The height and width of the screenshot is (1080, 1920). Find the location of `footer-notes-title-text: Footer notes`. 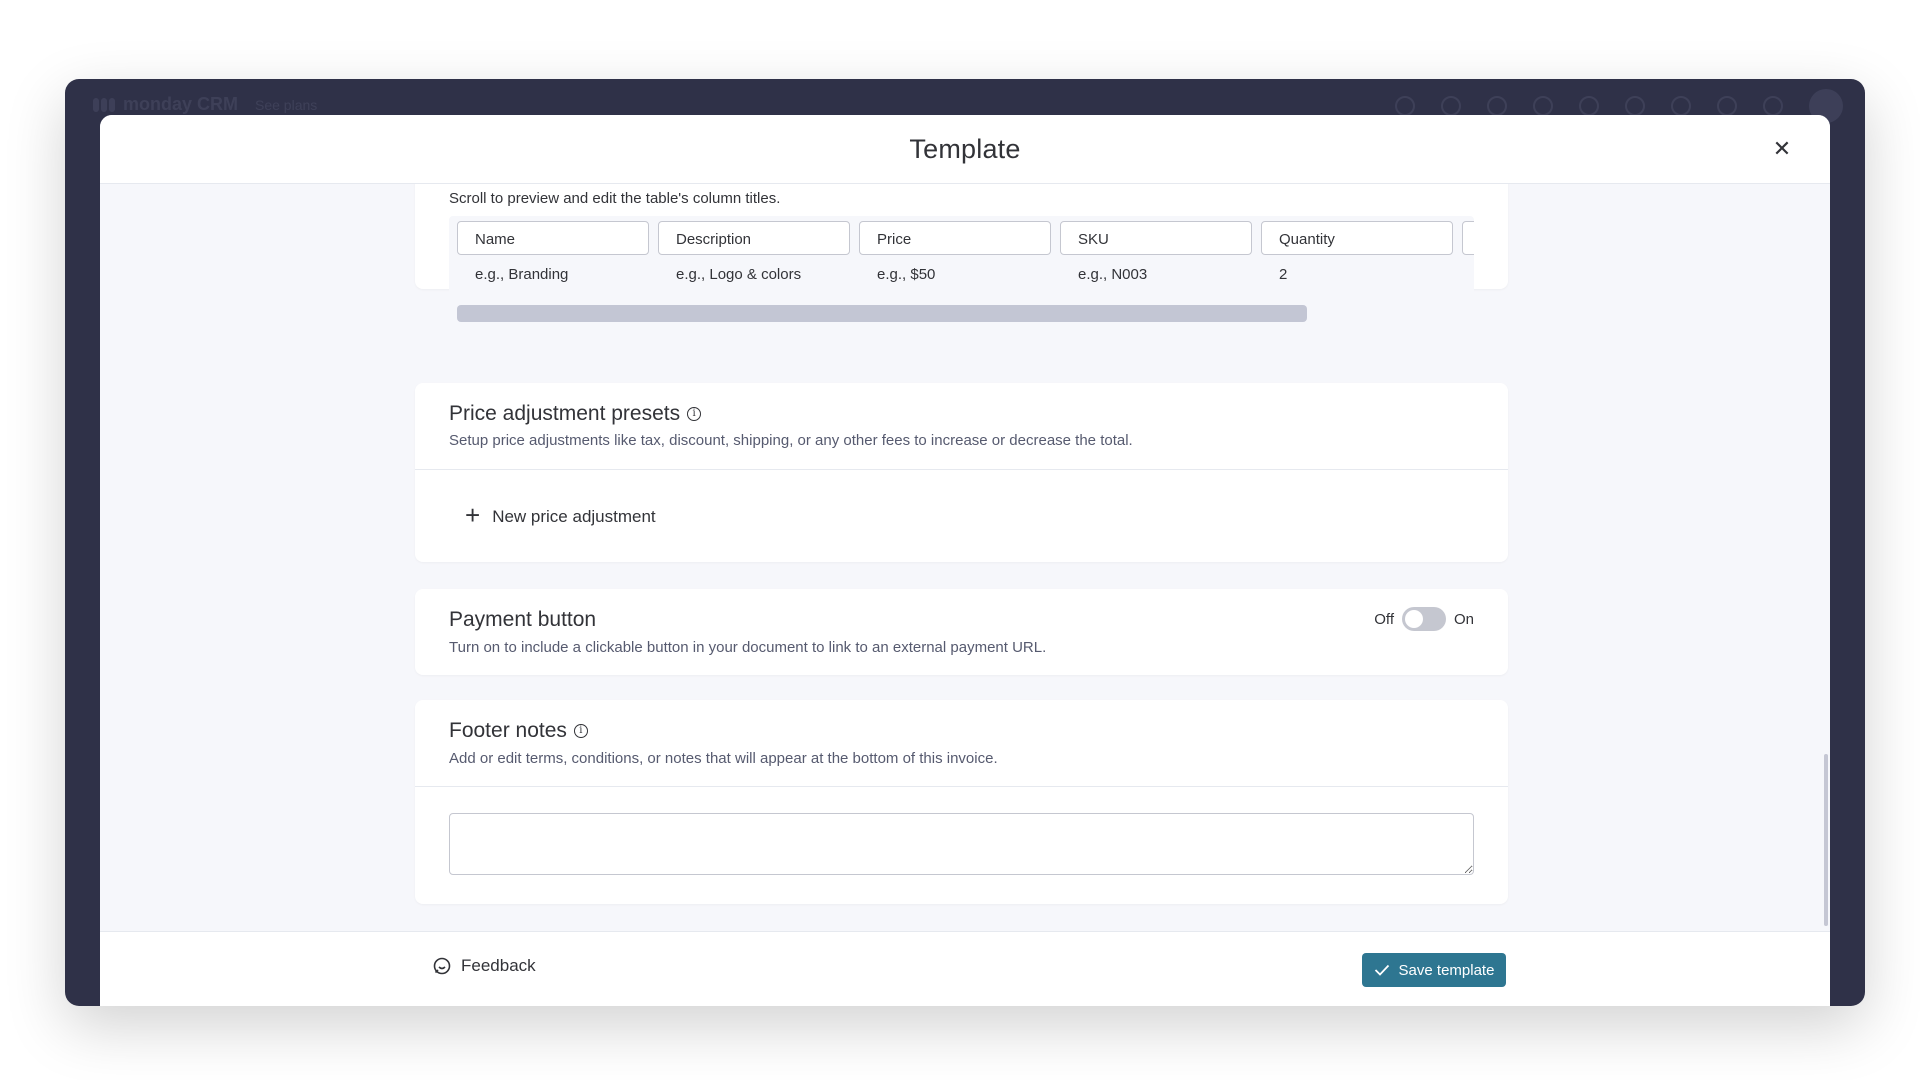

footer-notes-title-text: Footer notes is located at coordinates (508, 730).